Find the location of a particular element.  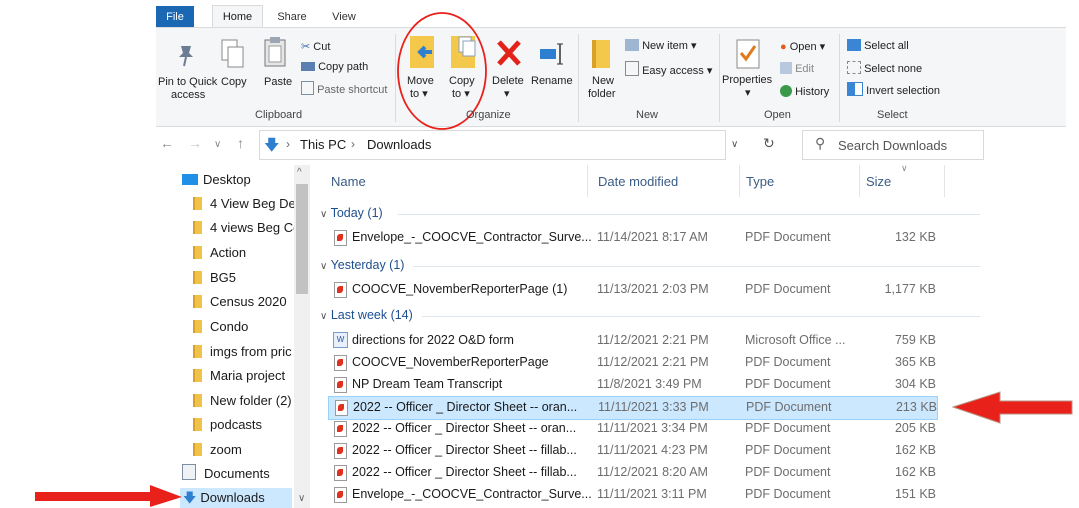

refresh-icon: ↻ is located at coordinates (769, 143).